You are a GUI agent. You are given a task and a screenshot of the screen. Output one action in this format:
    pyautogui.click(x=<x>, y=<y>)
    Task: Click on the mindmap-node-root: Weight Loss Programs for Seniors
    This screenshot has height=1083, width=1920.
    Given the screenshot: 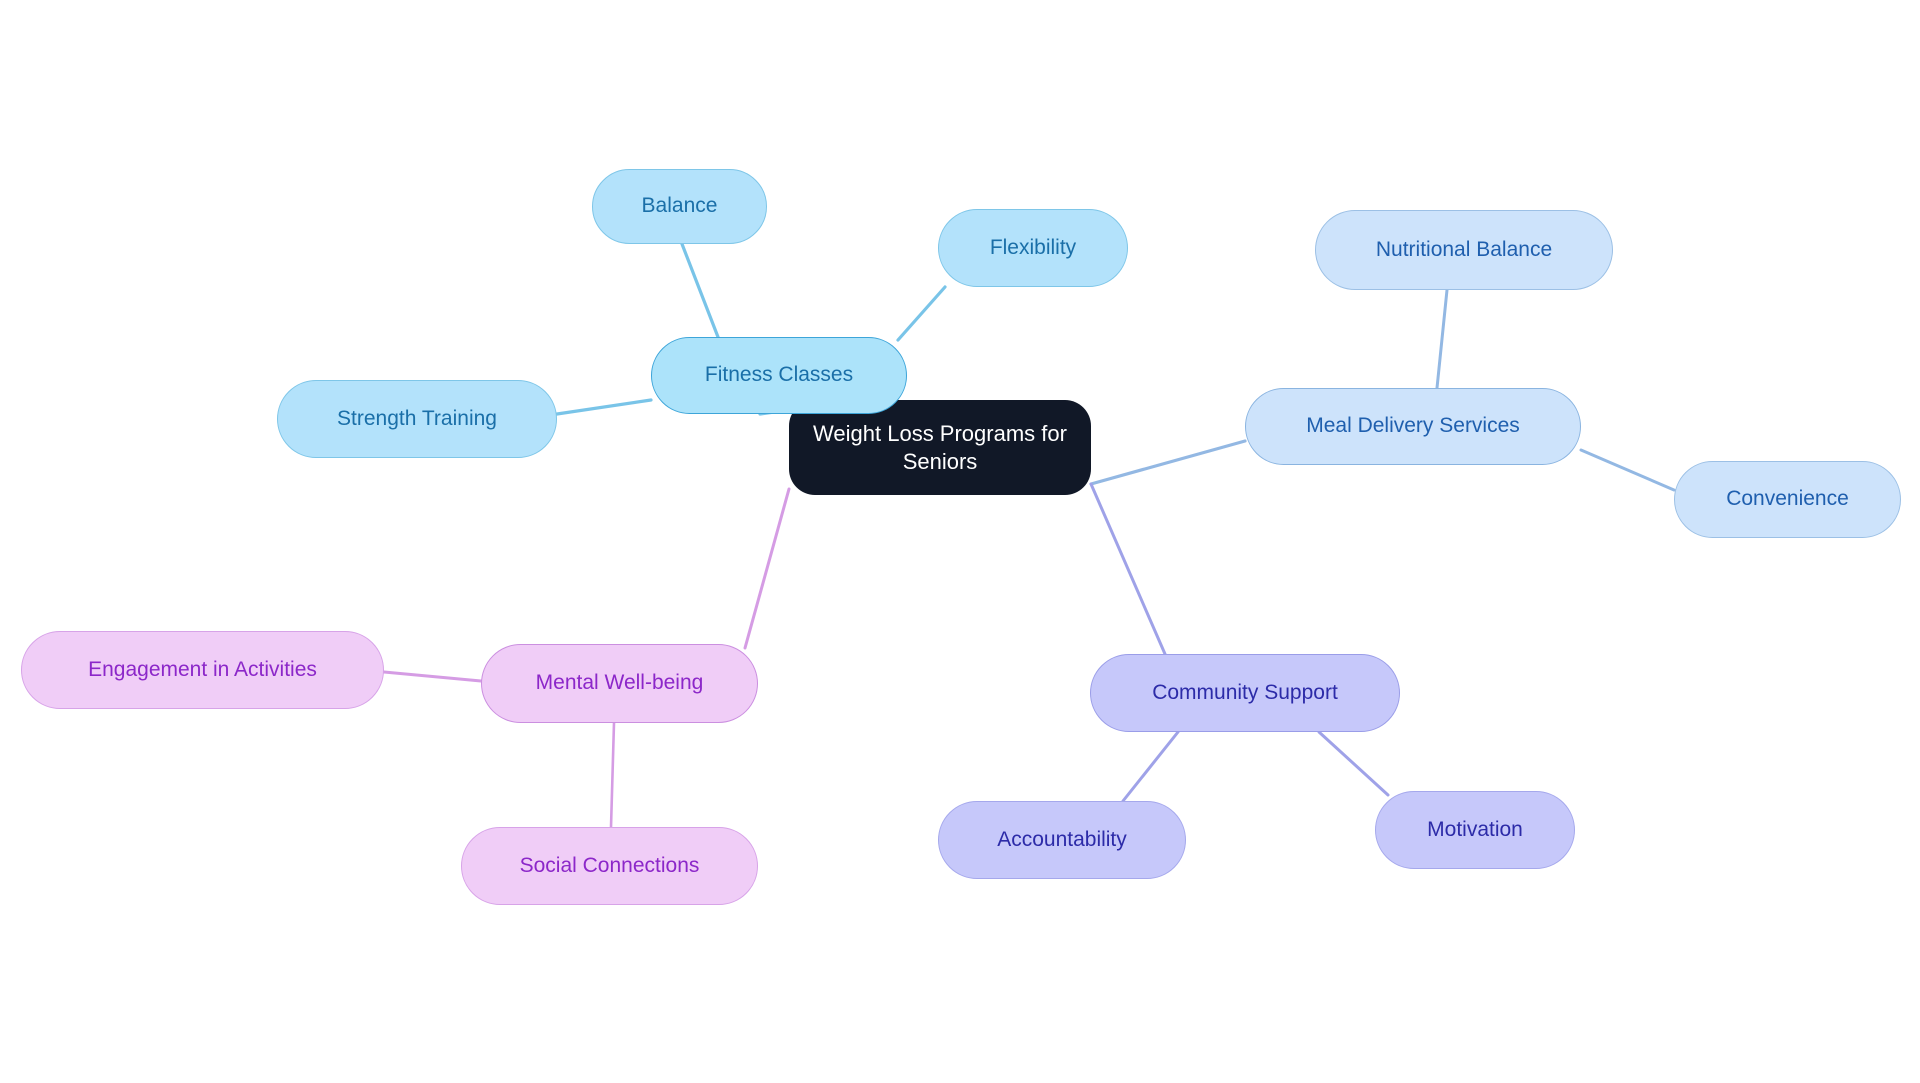 What is the action you would take?
    pyautogui.click(x=940, y=447)
    